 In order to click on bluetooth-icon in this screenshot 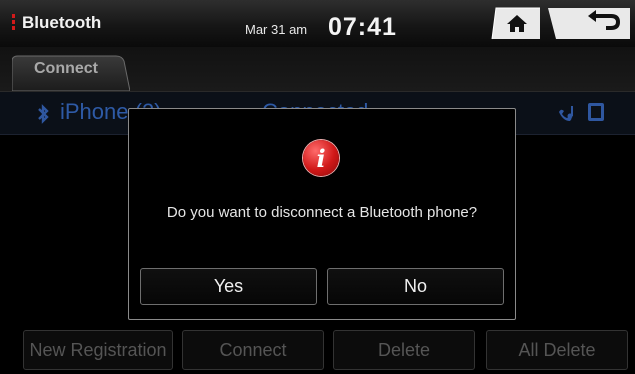, I will do `click(43, 114)`.